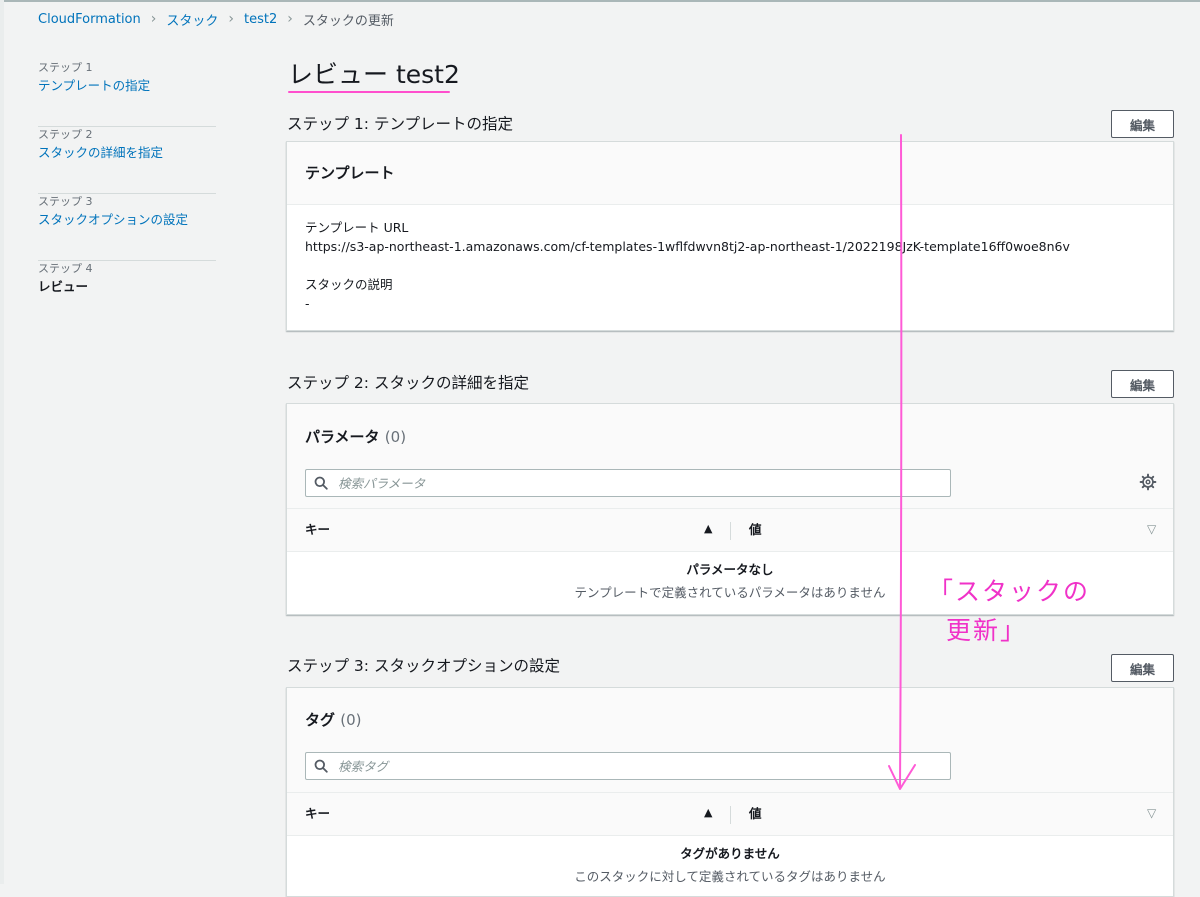 This screenshot has height=897, width=1200. What do you see at coordinates (342, 437) in the screenshot?
I see `panel-title-text: パラメータ` at bounding box center [342, 437].